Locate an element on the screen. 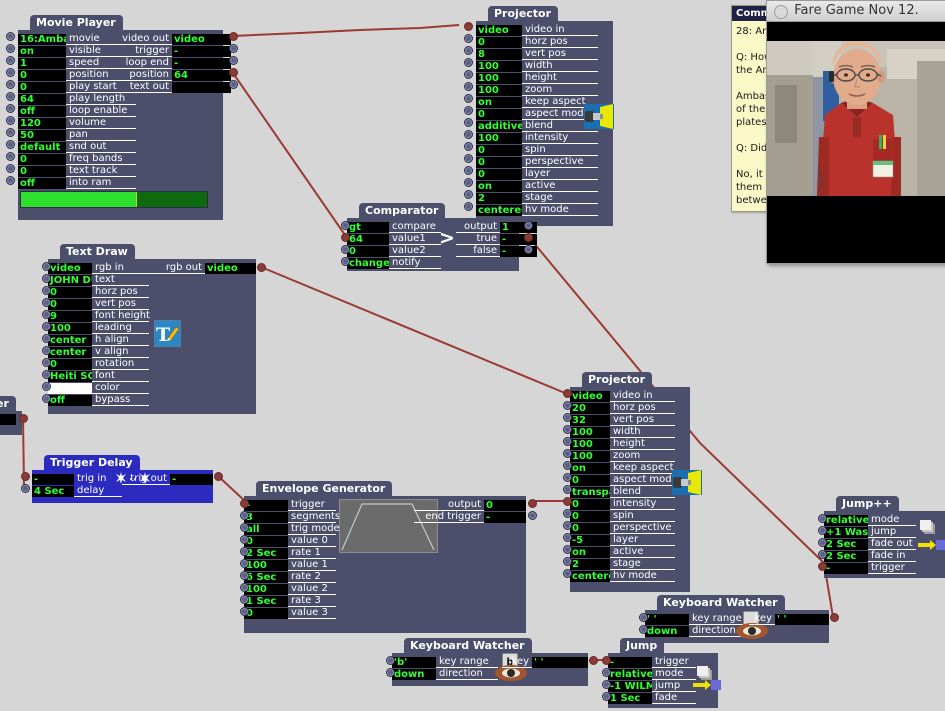  jack-snd-out is located at coordinates (10, 144).